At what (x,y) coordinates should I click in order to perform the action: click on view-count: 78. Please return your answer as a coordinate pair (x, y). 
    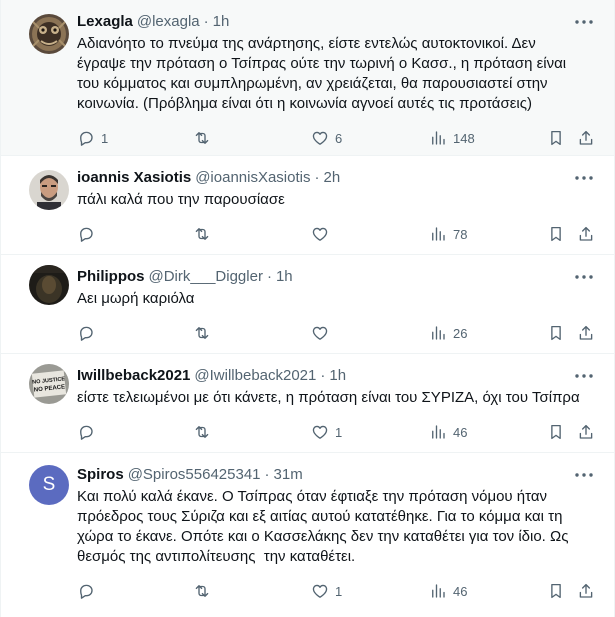
    Looking at the image, I should click on (460, 234).